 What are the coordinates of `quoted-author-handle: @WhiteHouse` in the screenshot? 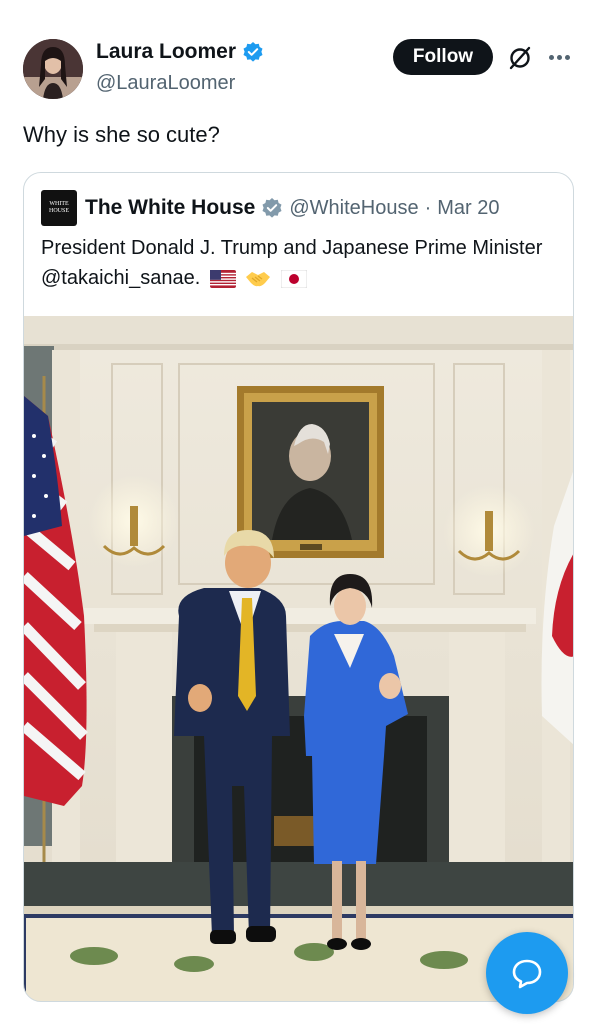 It's located at (354, 207).